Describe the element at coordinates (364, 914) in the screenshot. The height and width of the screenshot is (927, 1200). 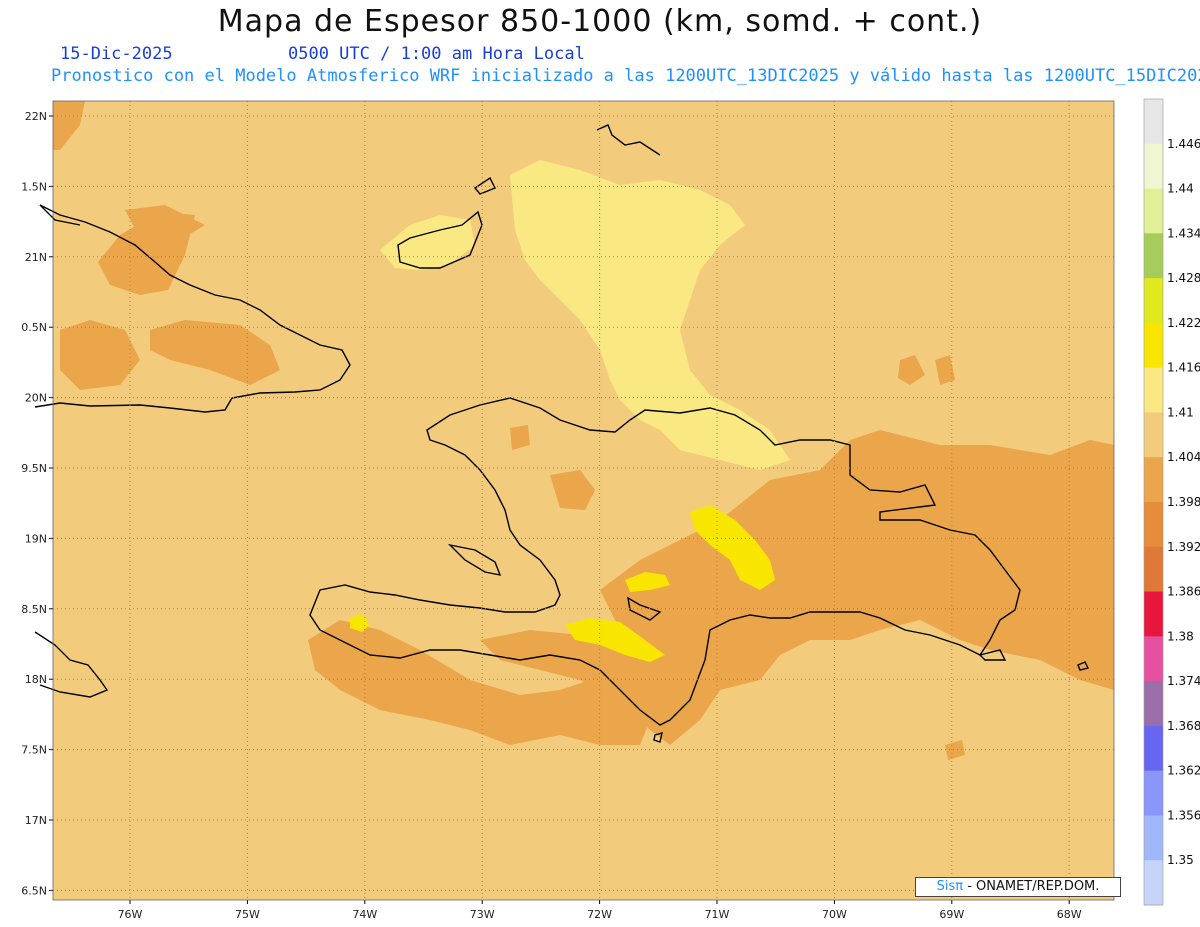
I see `lon-label: 74W` at that location.